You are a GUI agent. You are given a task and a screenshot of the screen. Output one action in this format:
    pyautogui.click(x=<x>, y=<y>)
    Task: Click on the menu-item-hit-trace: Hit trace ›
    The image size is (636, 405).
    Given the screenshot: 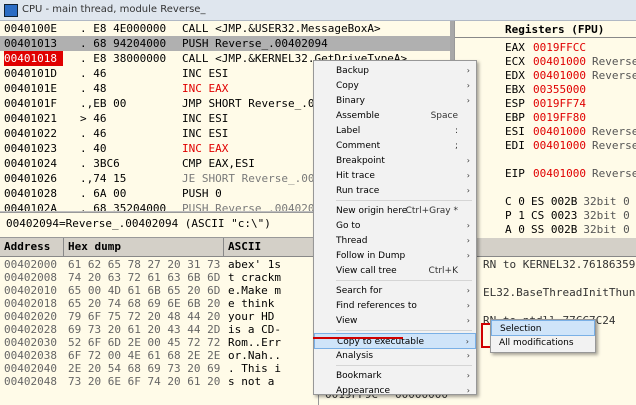 What is the action you would take?
    pyautogui.click(x=395, y=176)
    